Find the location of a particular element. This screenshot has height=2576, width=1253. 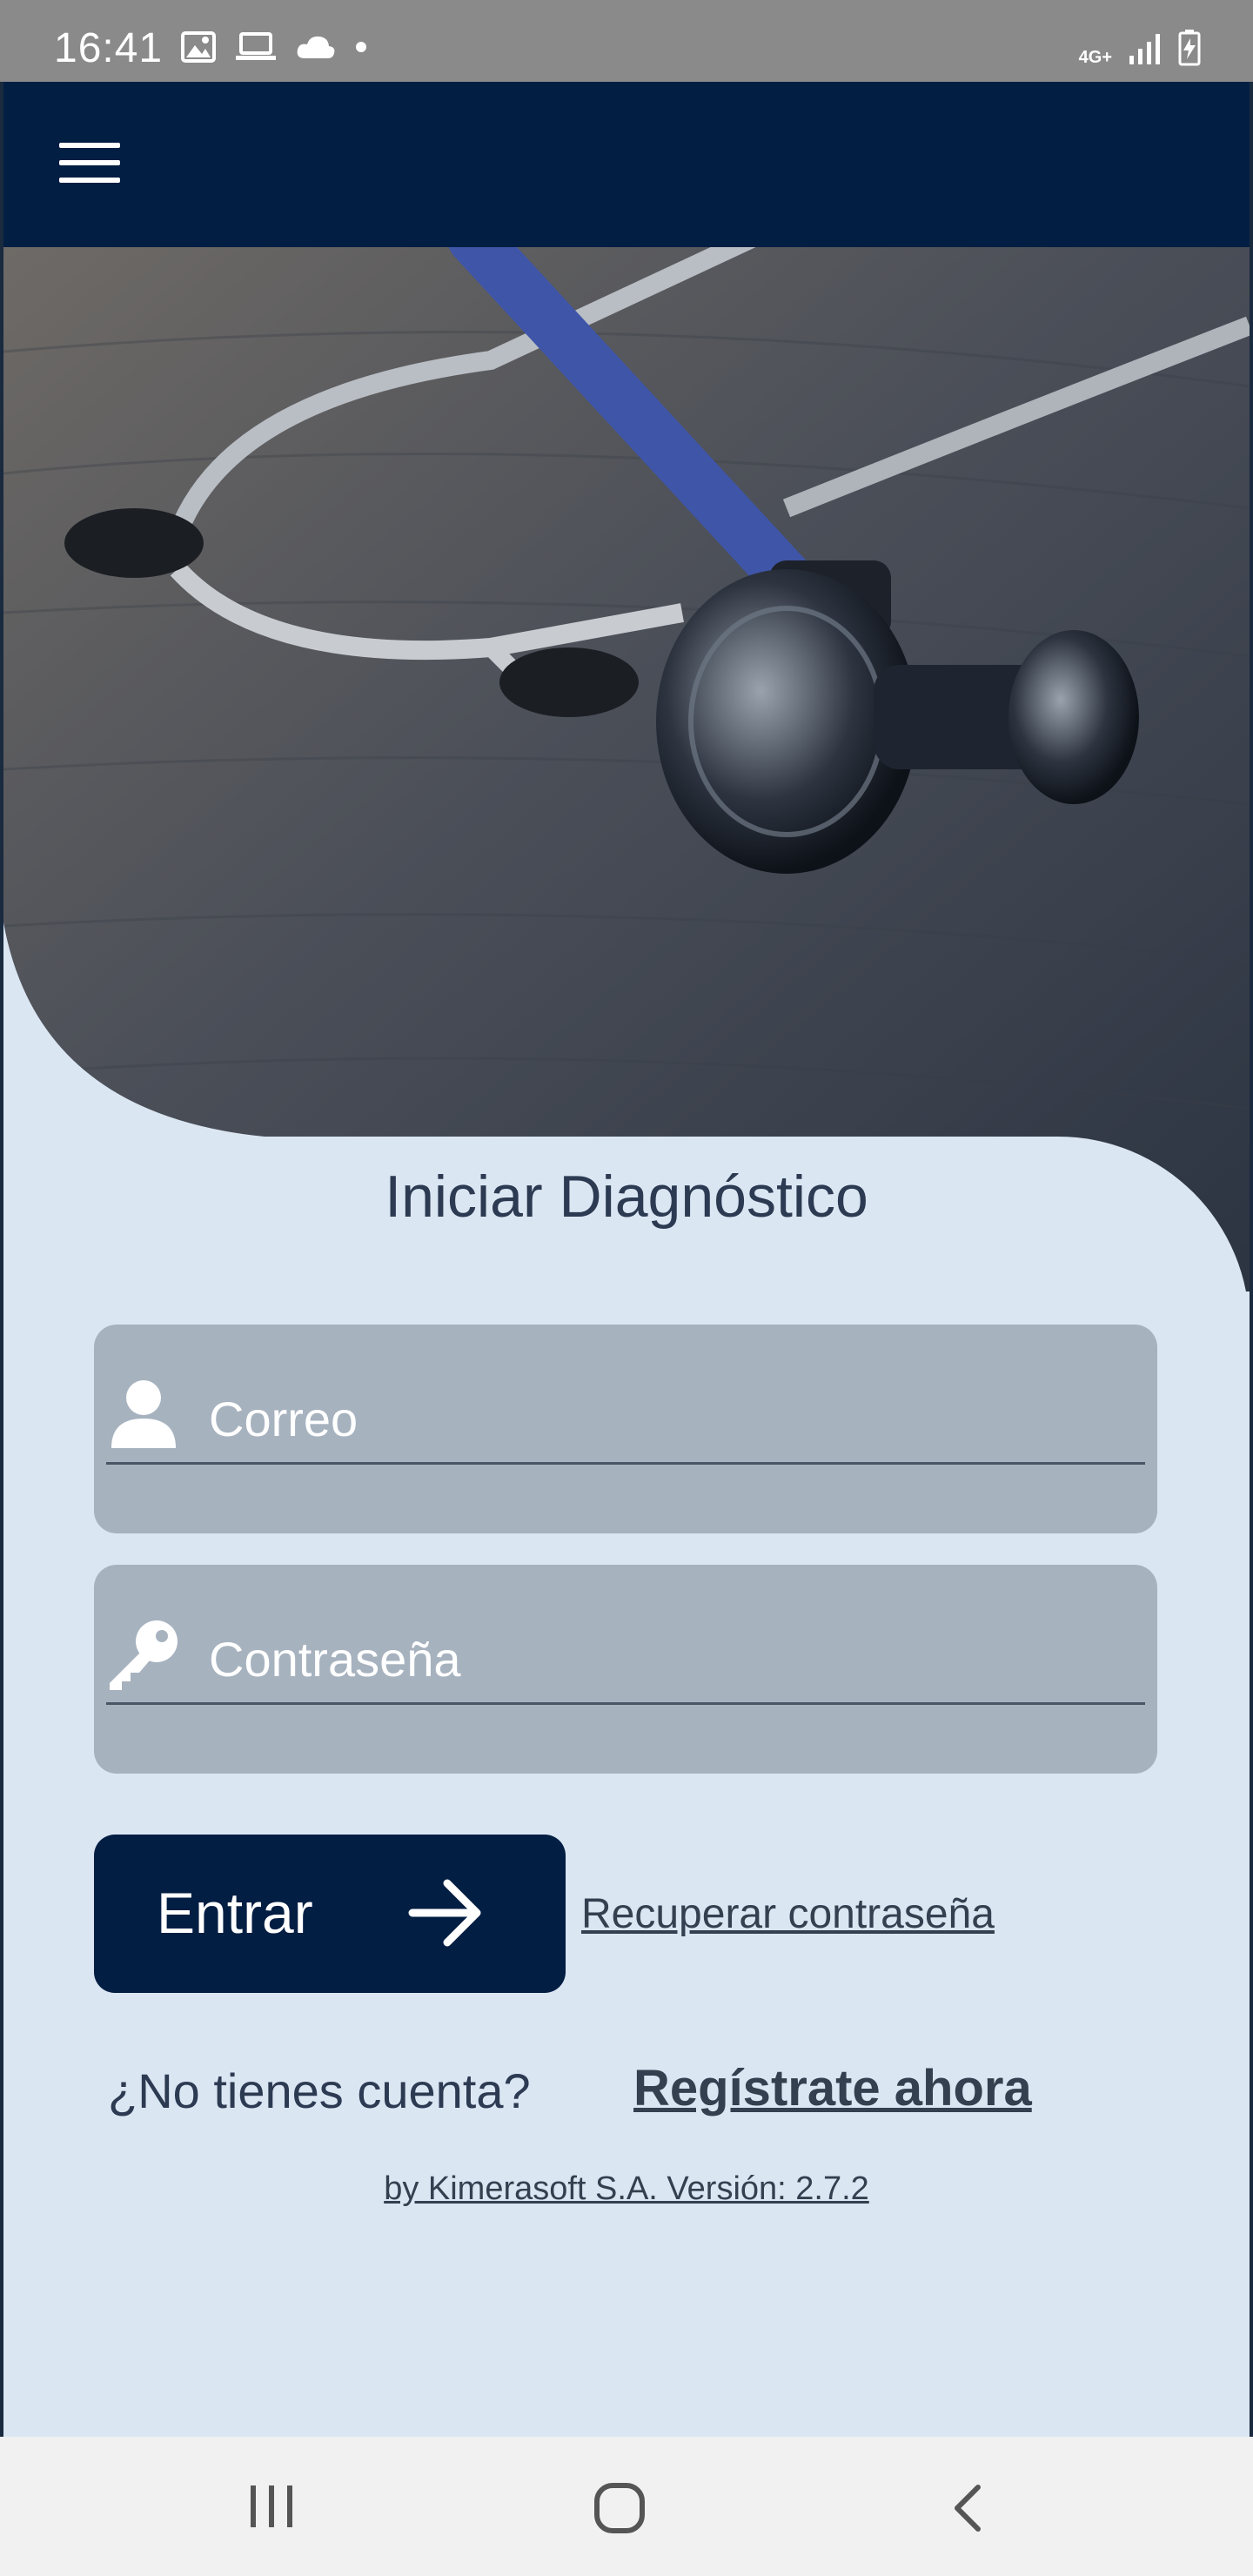

hamburger-menu-icon is located at coordinates (89, 164).